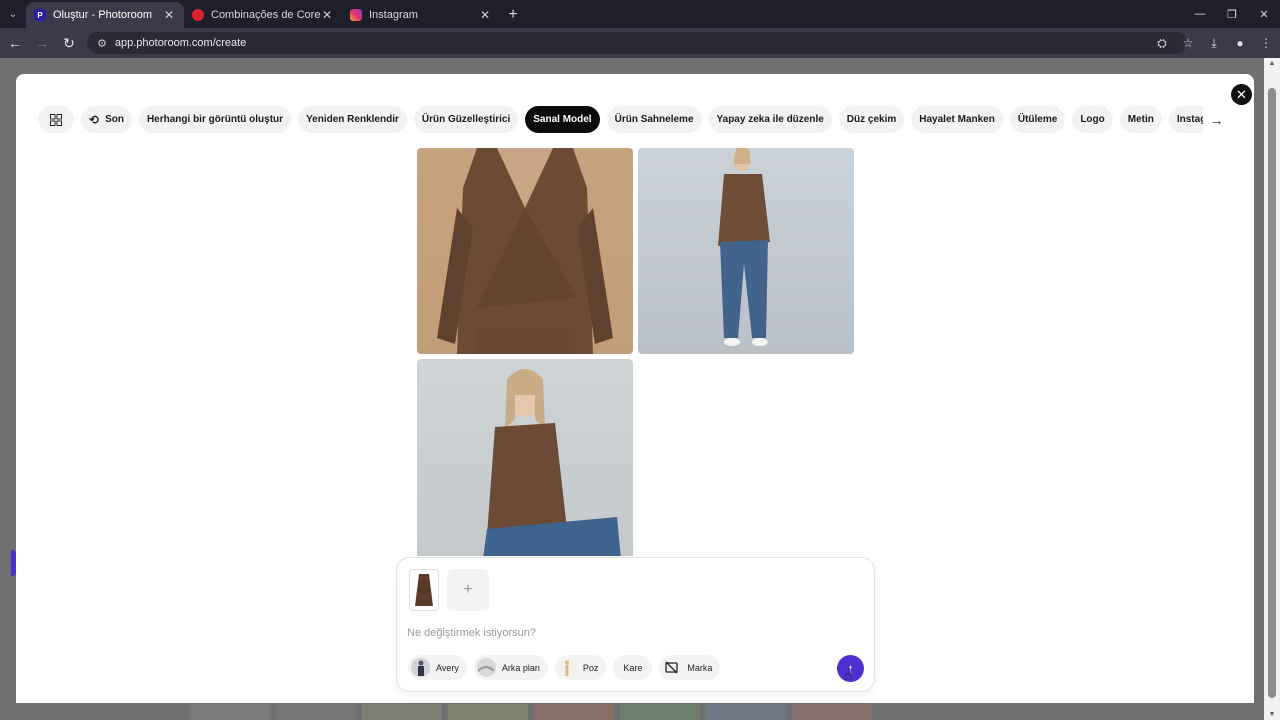  Describe the element at coordinates (13, 14) in the screenshot. I see `tab-search-chevron-icon: ⌄` at that location.